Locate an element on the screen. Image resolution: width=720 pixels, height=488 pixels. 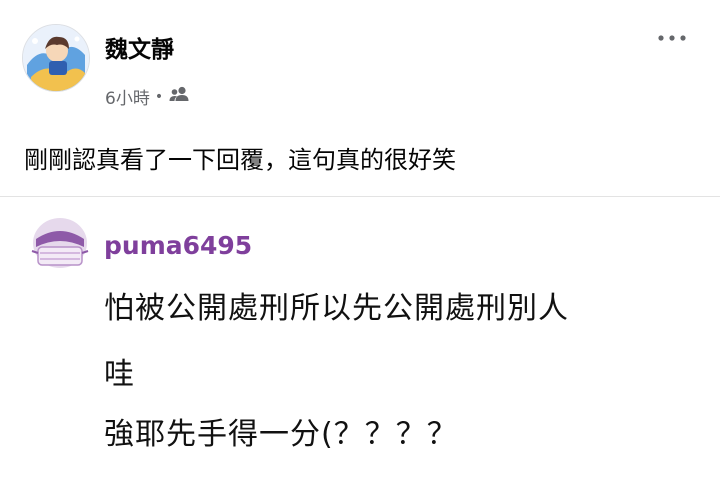
author-avatar is located at coordinates (56, 58).